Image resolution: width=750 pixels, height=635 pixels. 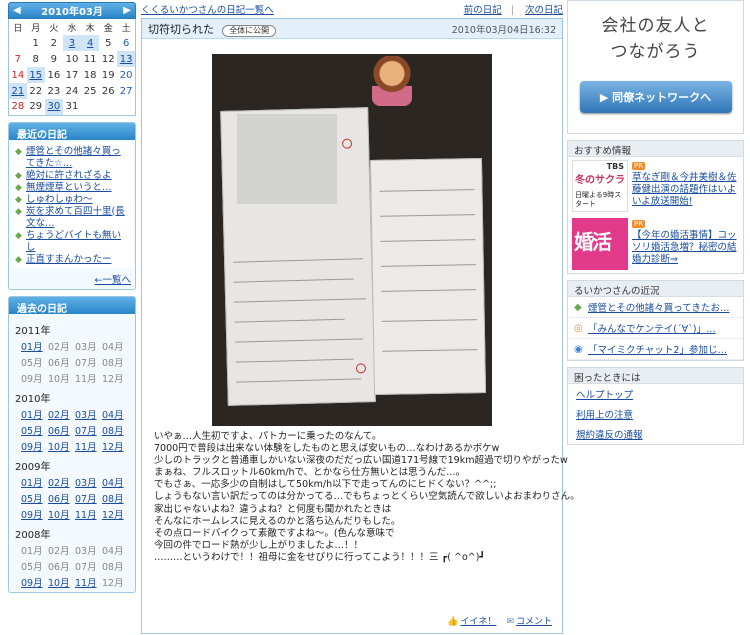 I want to click on list-item: ◆ 正直すまんかったー, so click(x=72, y=260).